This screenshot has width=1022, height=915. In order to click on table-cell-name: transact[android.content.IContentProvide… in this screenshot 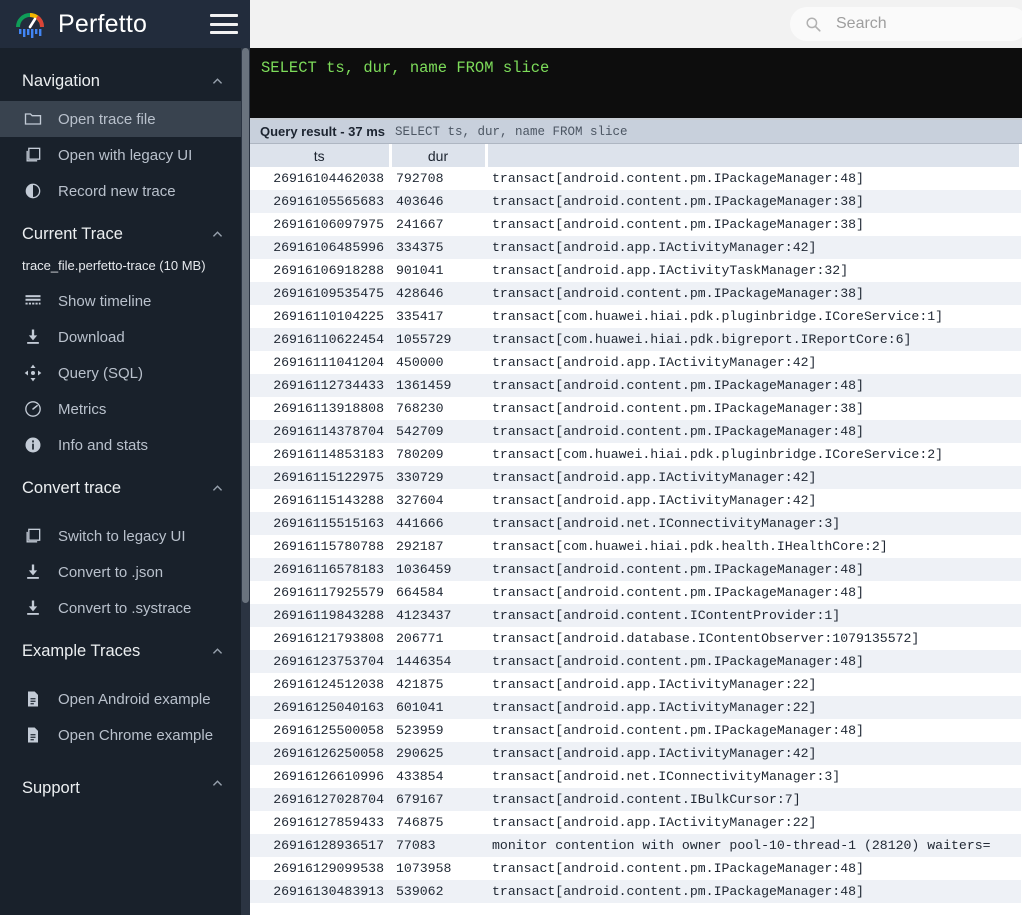, I will do `click(753, 615)`.